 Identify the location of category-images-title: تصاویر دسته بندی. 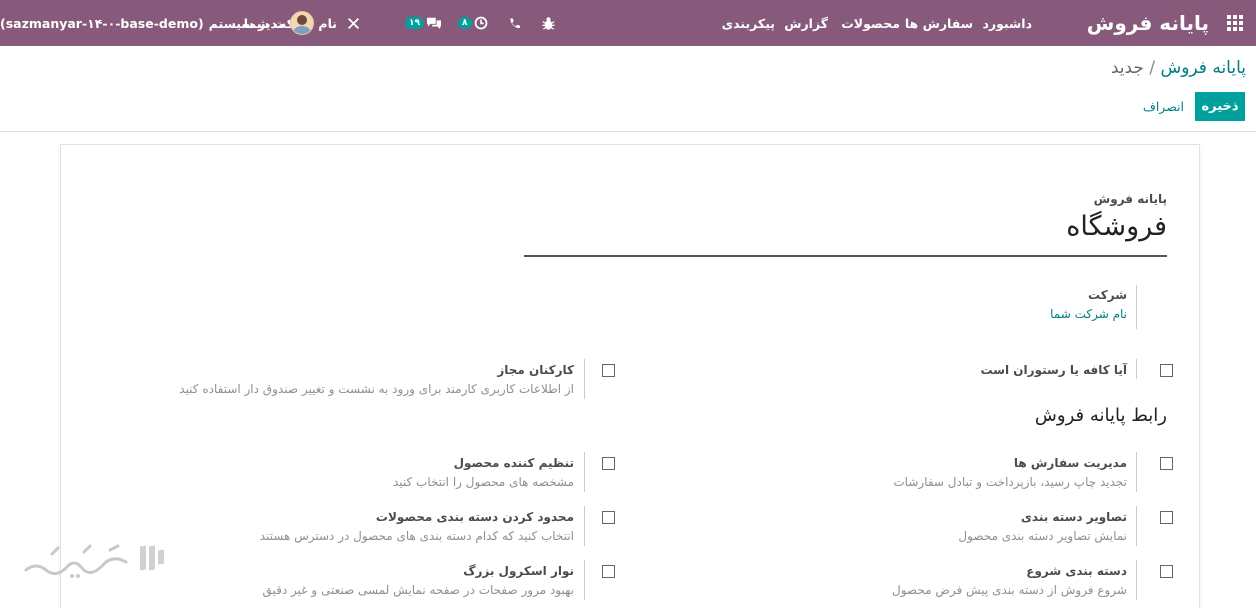
(1073, 517).